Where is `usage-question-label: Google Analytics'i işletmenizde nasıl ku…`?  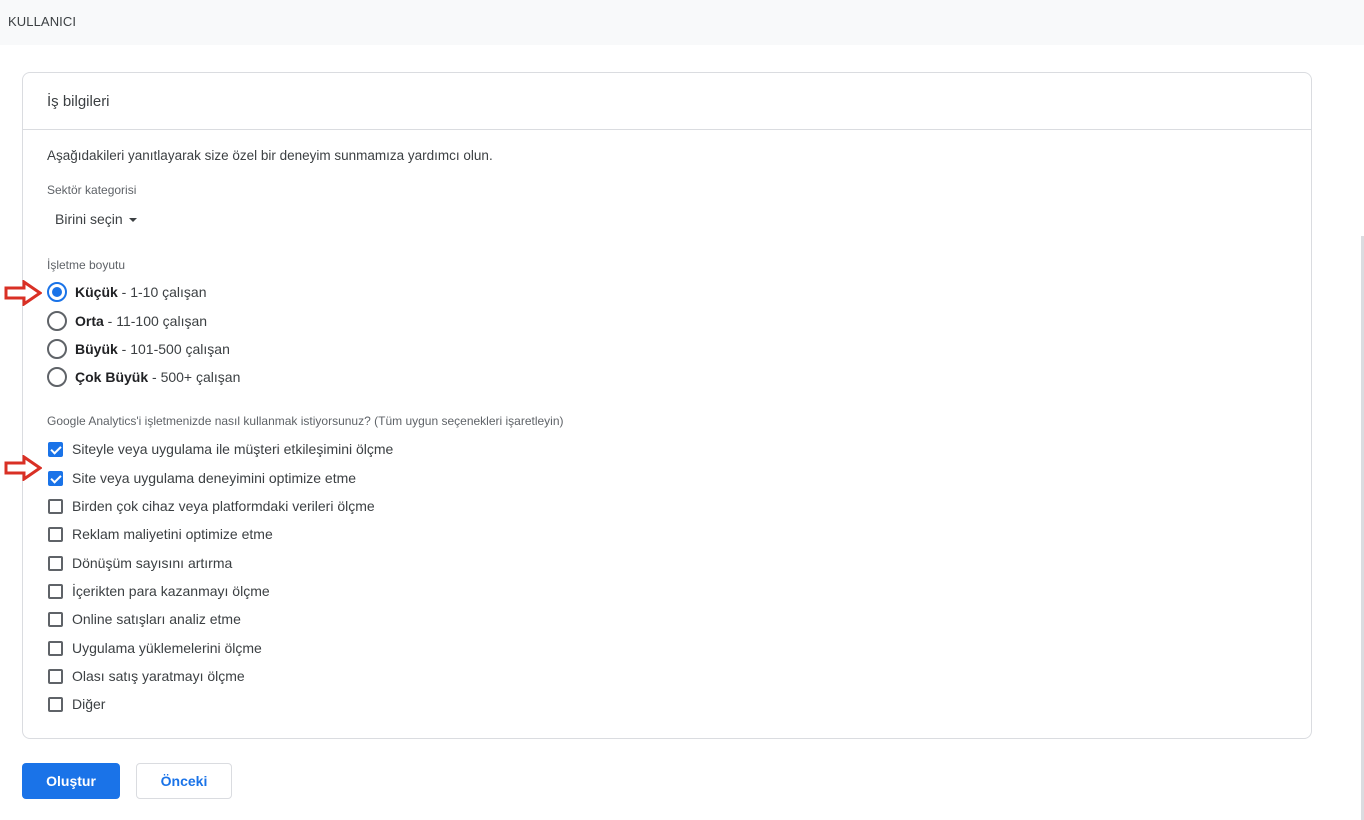 usage-question-label: Google Analytics'i işletmenizde nasıl ku… is located at coordinates (305, 421).